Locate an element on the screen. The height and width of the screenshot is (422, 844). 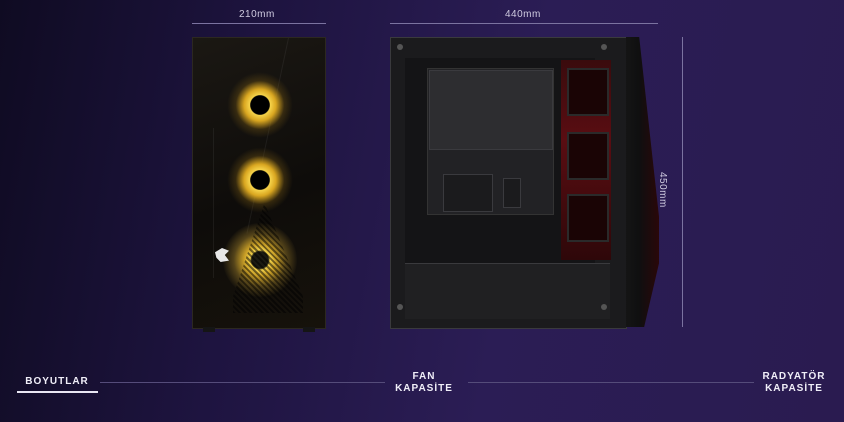
tab-fan-kapasite: FAN KAPASİTE is located at coordinates (424, 383).